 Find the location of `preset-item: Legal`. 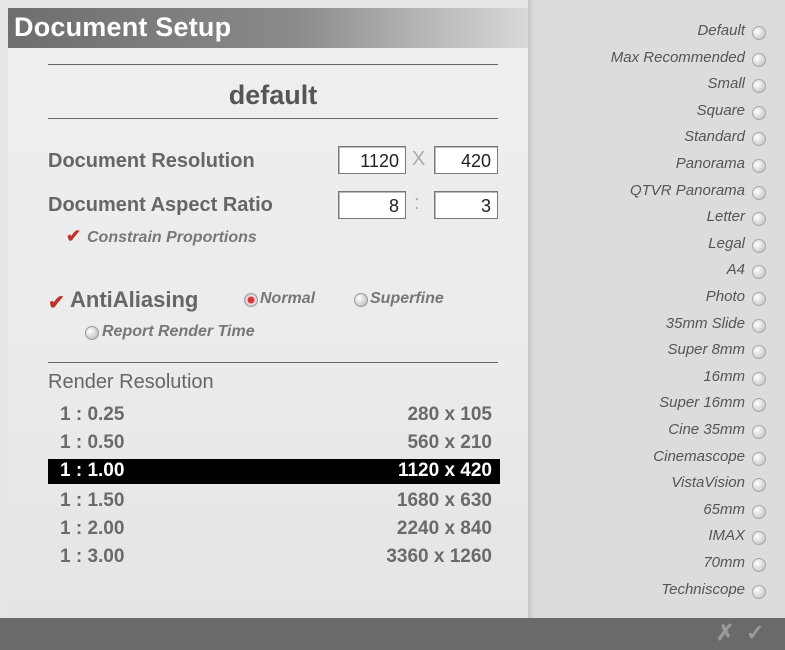

preset-item: Legal is located at coordinates (726, 243).